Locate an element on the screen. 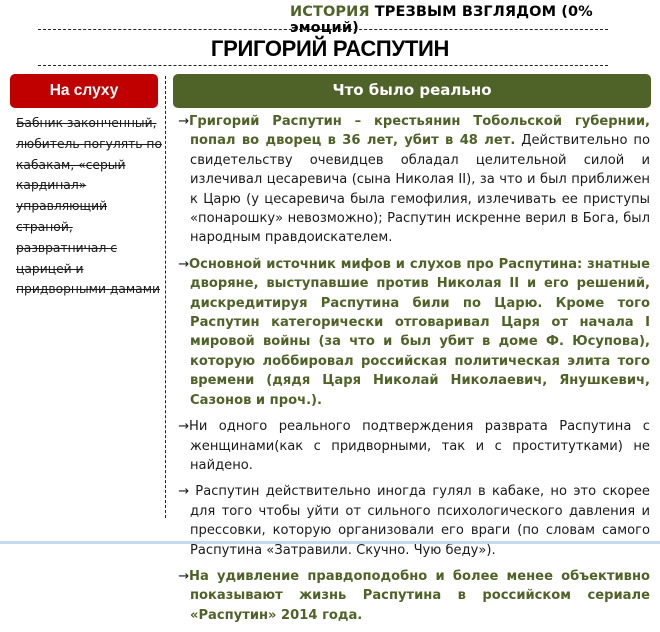 The height and width of the screenshot is (632, 660). tagline: ИСТОРИЯ ТРЕЗВЫМ ВЗГЛЯДОМ (0% эмоций) is located at coordinates (475, 20).